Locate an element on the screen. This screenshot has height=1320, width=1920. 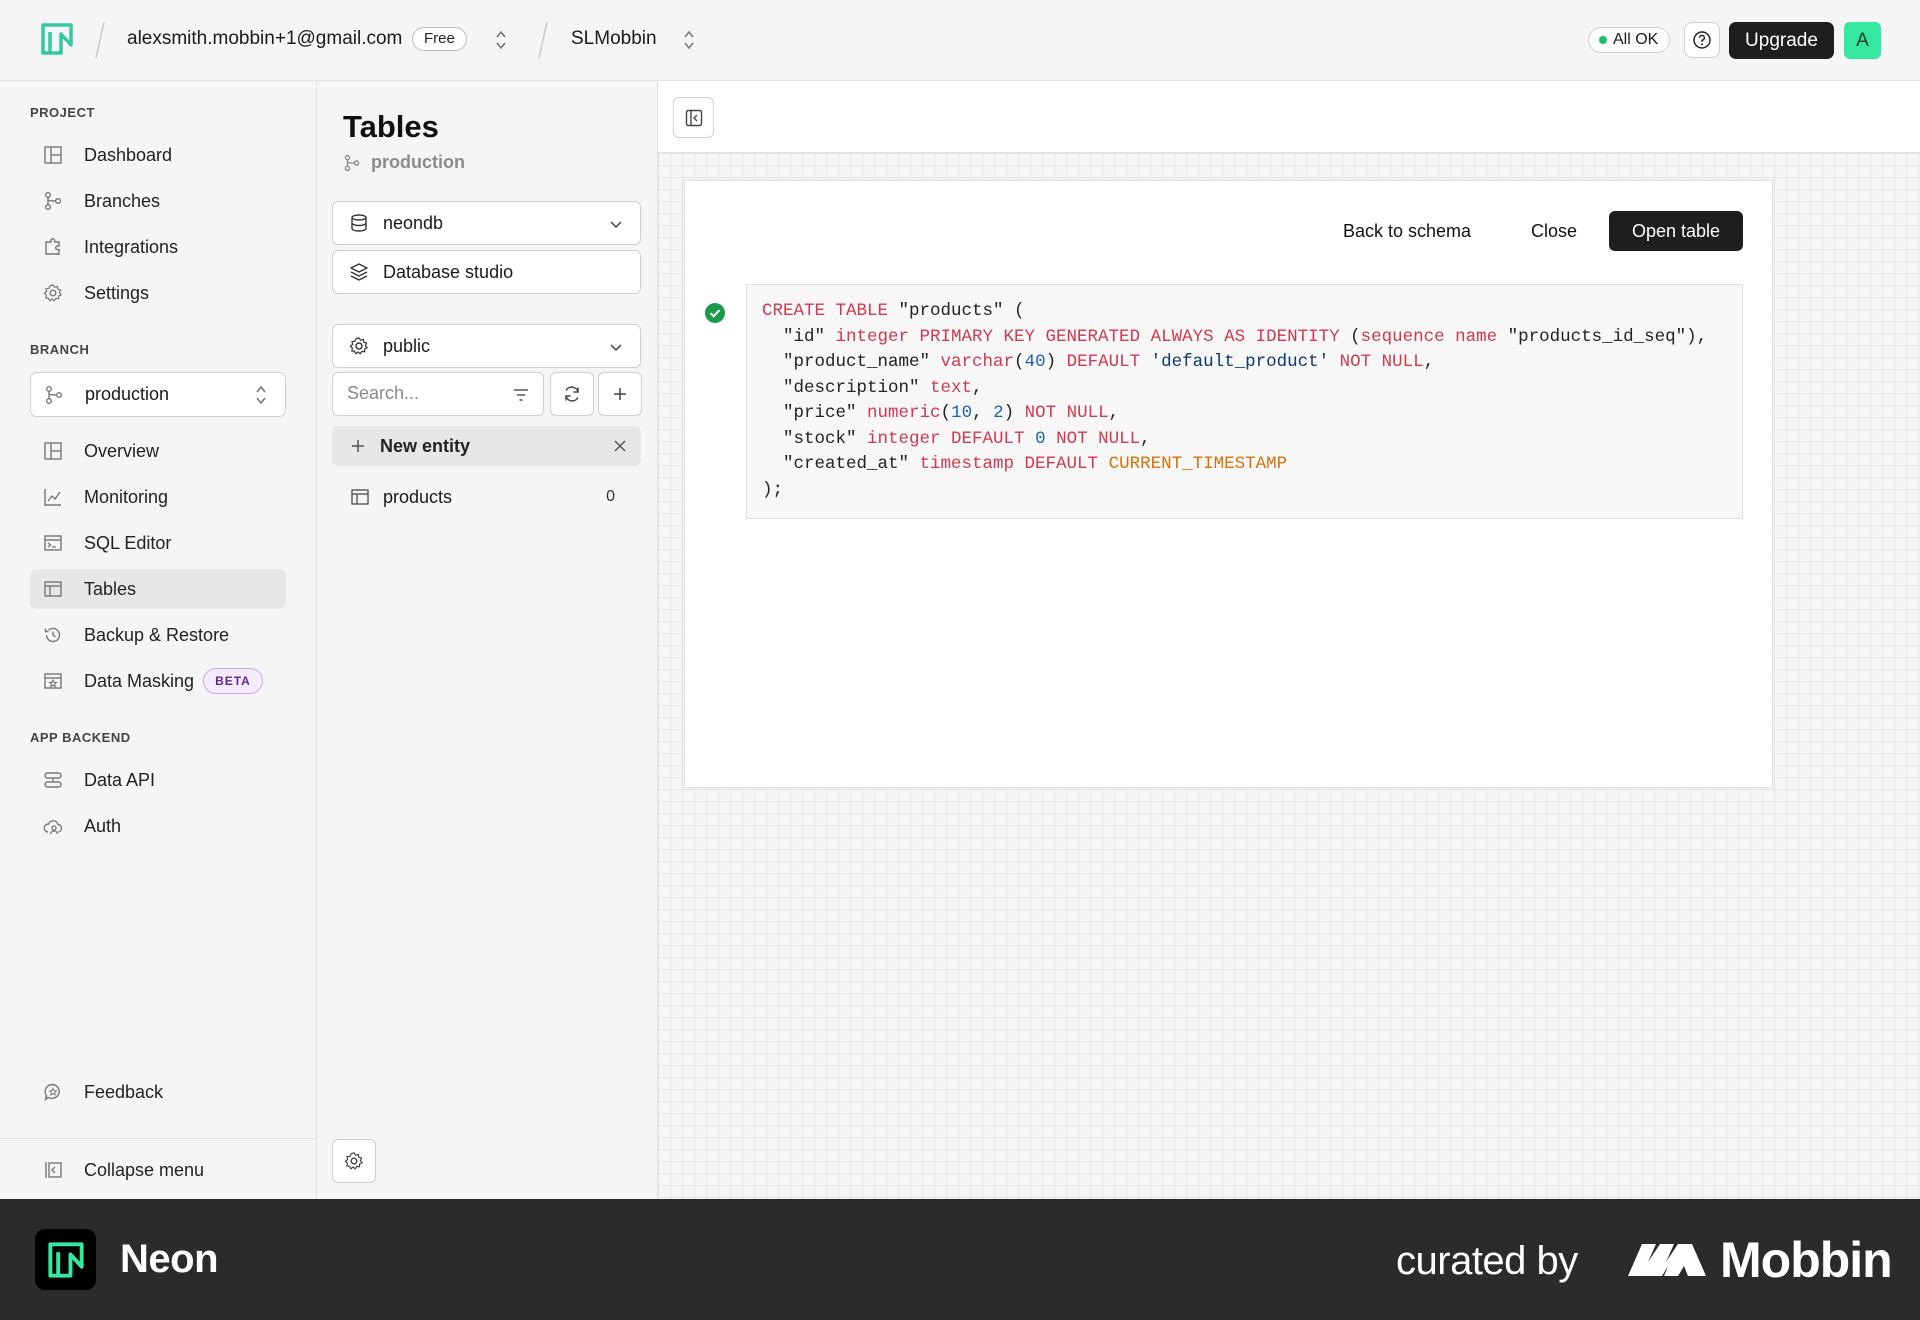
sidebar-item-label: Monitoring is located at coordinates (126, 496).